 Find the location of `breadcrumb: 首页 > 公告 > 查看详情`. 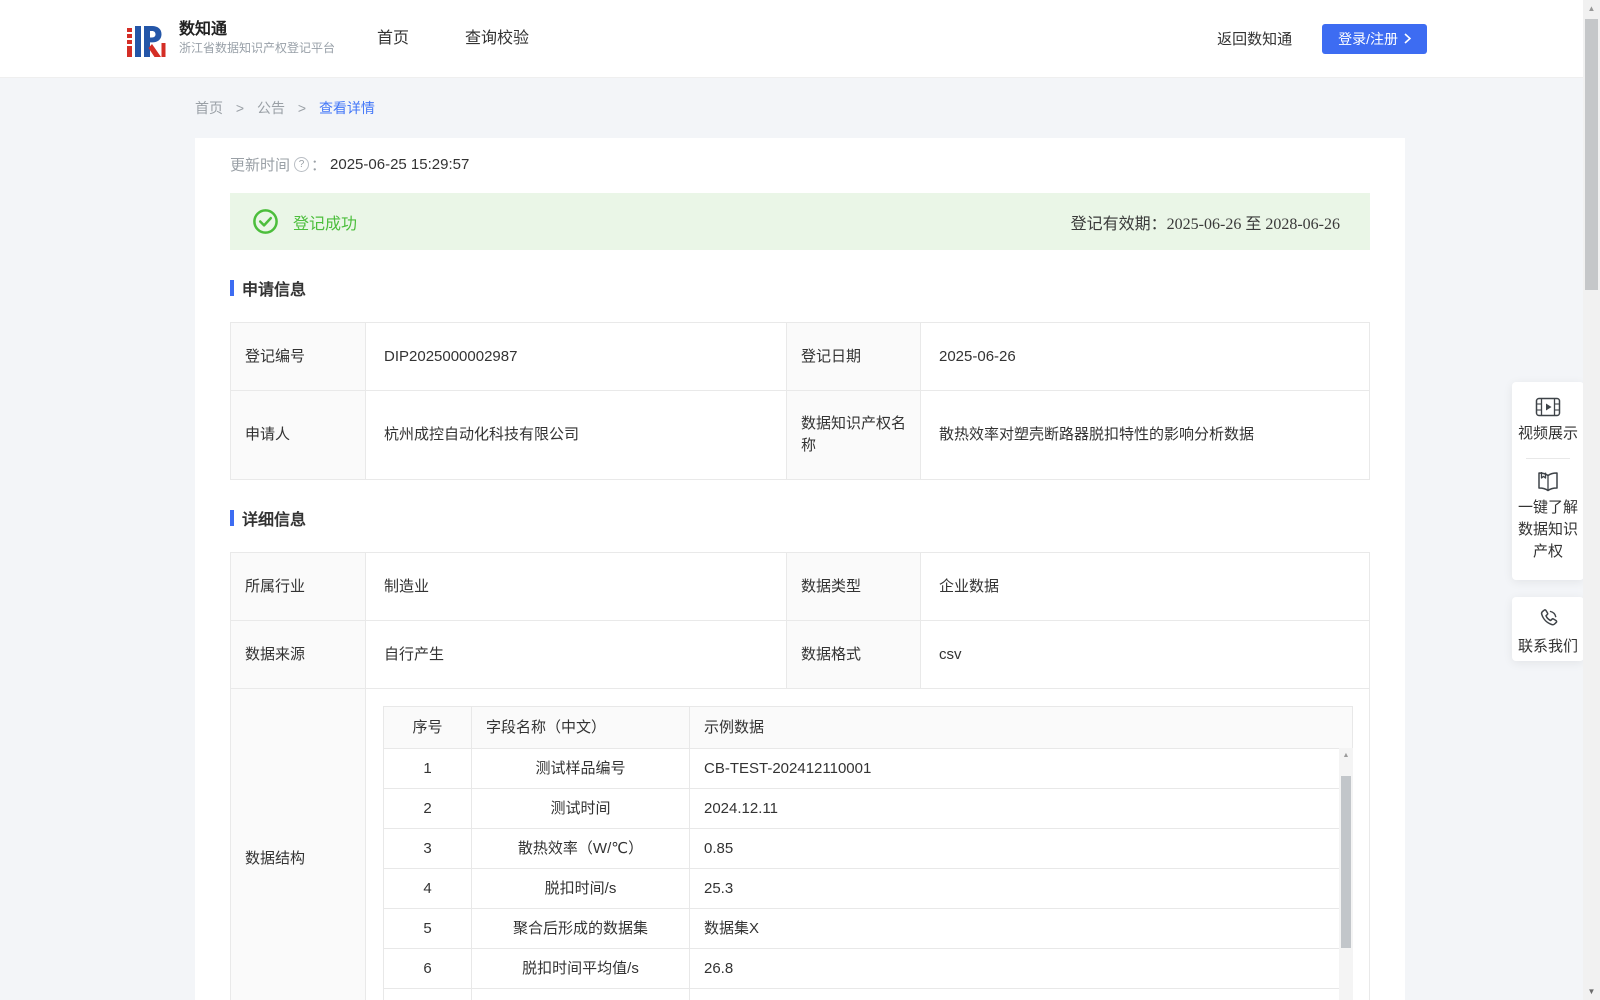

breadcrumb: 首页 > 公告 > 查看详情 is located at coordinates (800, 97).